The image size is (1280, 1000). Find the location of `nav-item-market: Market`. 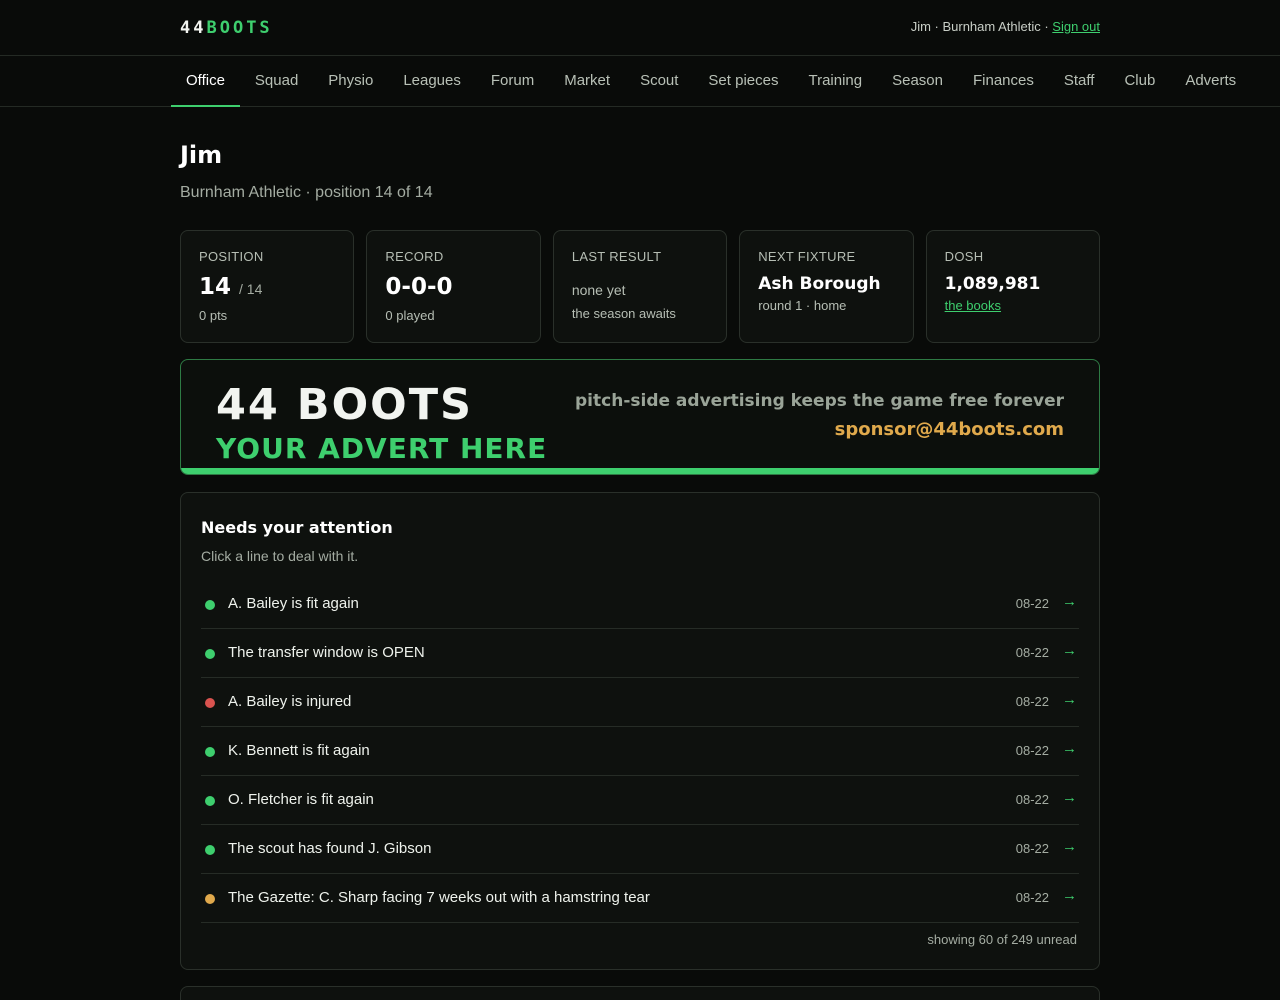

nav-item-market: Market is located at coordinates (587, 81).